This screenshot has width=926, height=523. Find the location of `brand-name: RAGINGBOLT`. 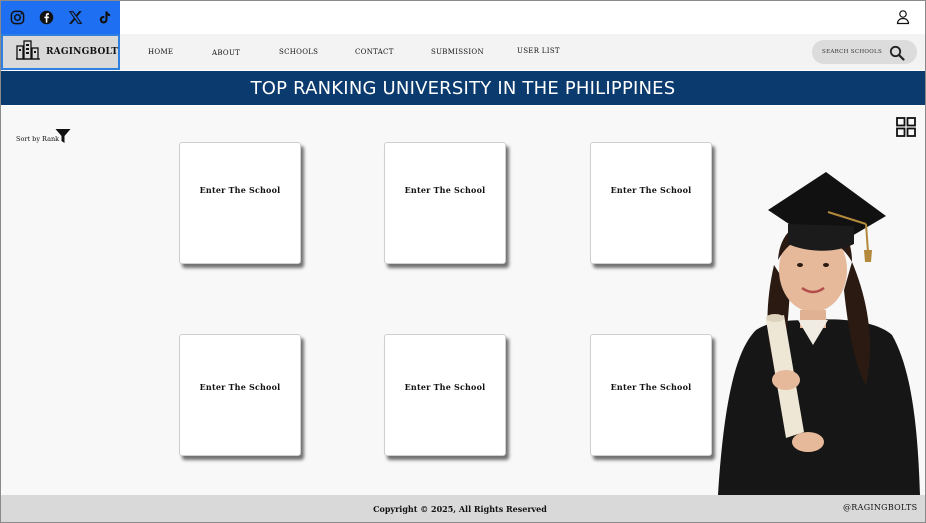

brand-name: RAGINGBOLT is located at coordinates (82, 52).